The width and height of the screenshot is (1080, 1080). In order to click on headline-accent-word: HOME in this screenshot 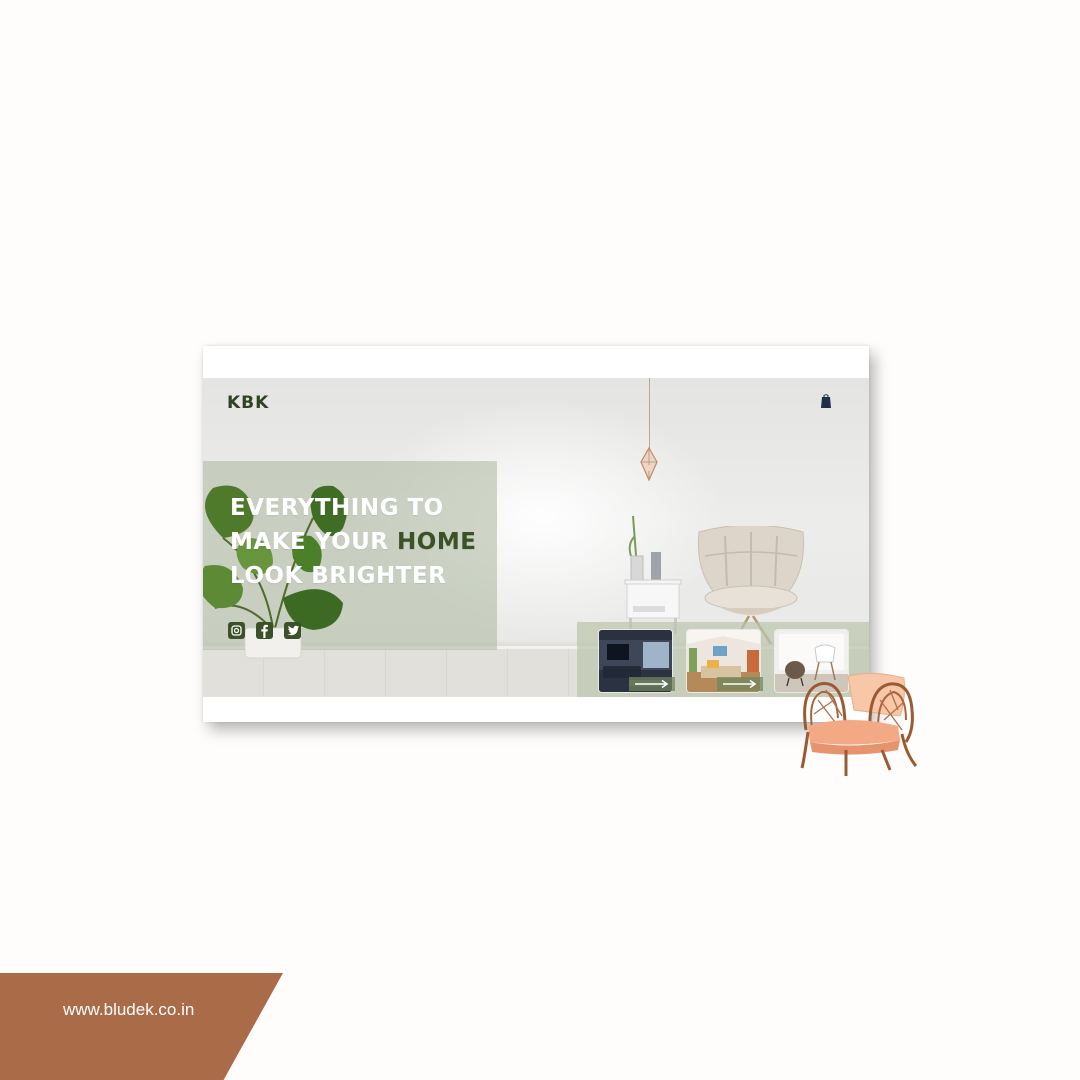, I will do `click(437, 542)`.